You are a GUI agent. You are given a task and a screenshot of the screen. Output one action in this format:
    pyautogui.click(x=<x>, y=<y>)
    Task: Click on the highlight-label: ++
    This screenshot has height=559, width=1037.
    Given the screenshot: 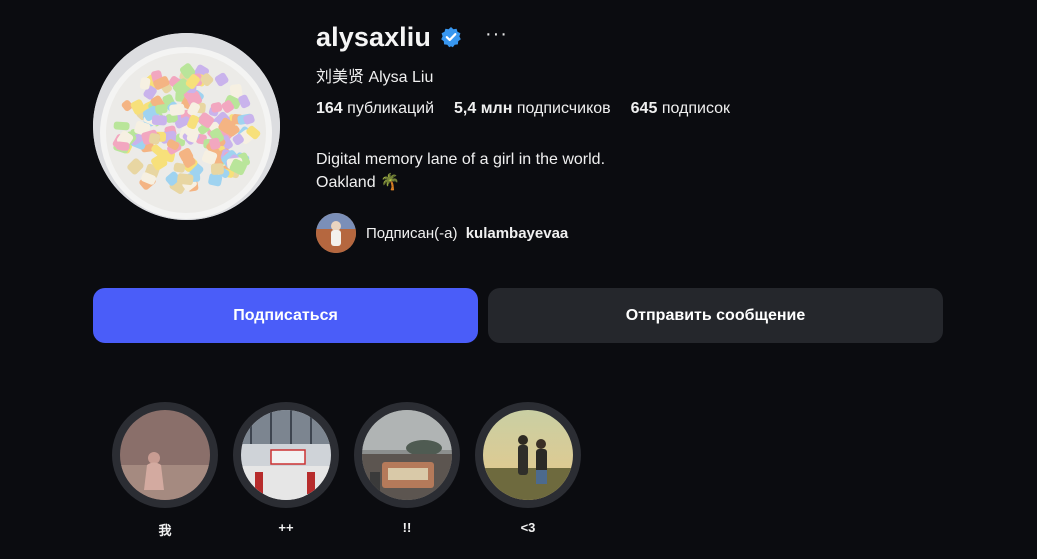 What is the action you would take?
    pyautogui.click(x=286, y=527)
    